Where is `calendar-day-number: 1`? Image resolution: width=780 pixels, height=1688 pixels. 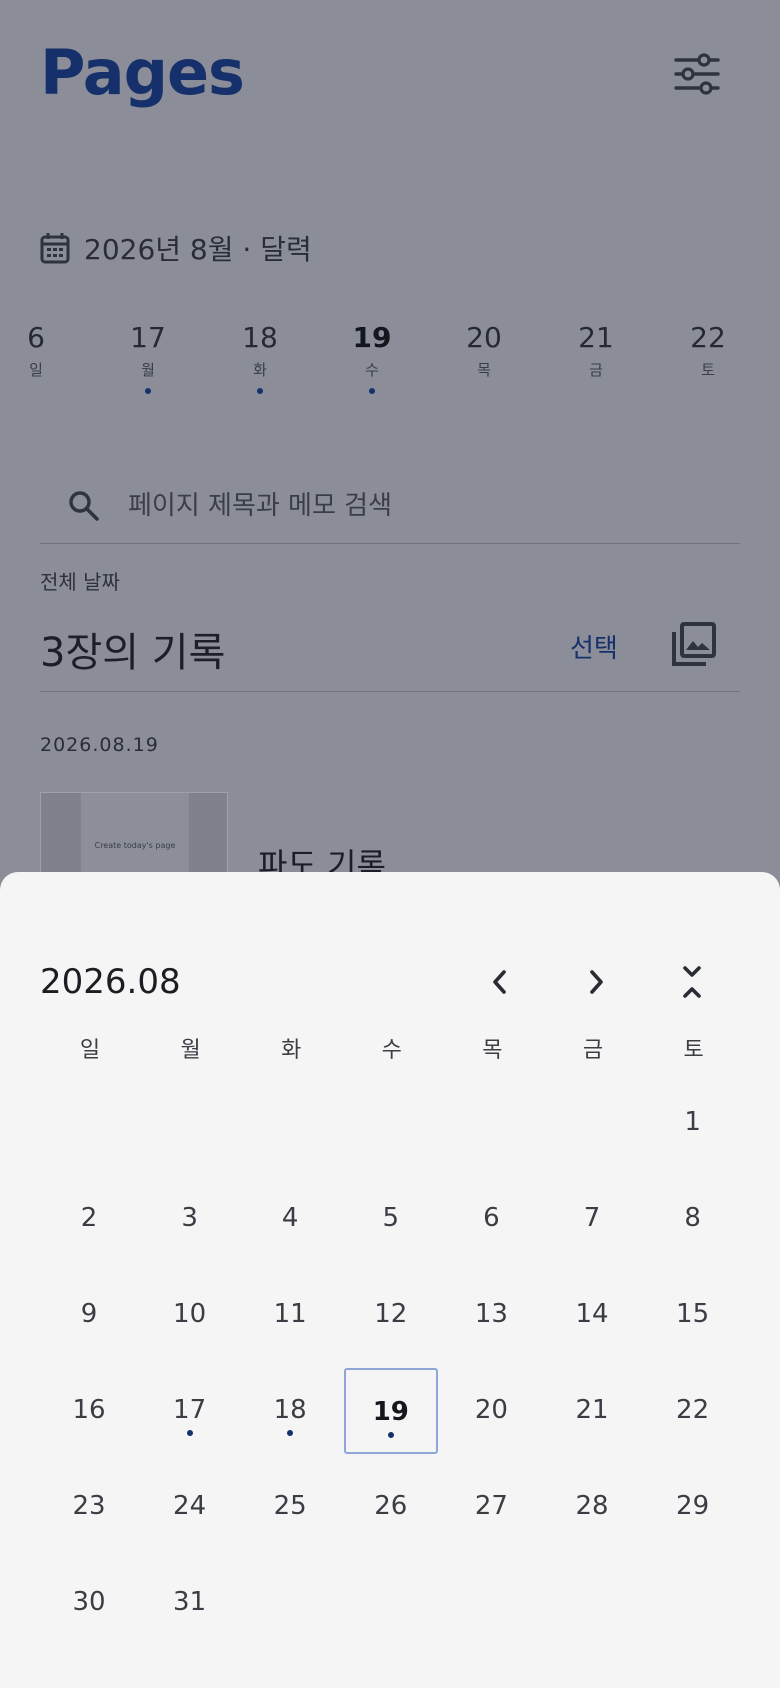 calendar-day-number: 1 is located at coordinates (692, 1122).